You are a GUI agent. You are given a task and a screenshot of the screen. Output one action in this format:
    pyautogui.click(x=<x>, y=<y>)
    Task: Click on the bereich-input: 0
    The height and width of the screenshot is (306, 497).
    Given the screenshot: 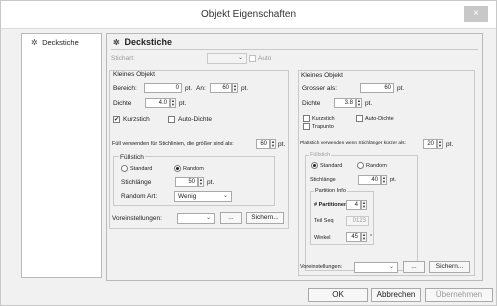 What is the action you would take?
    pyautogui.click(x=163, y=88)
    